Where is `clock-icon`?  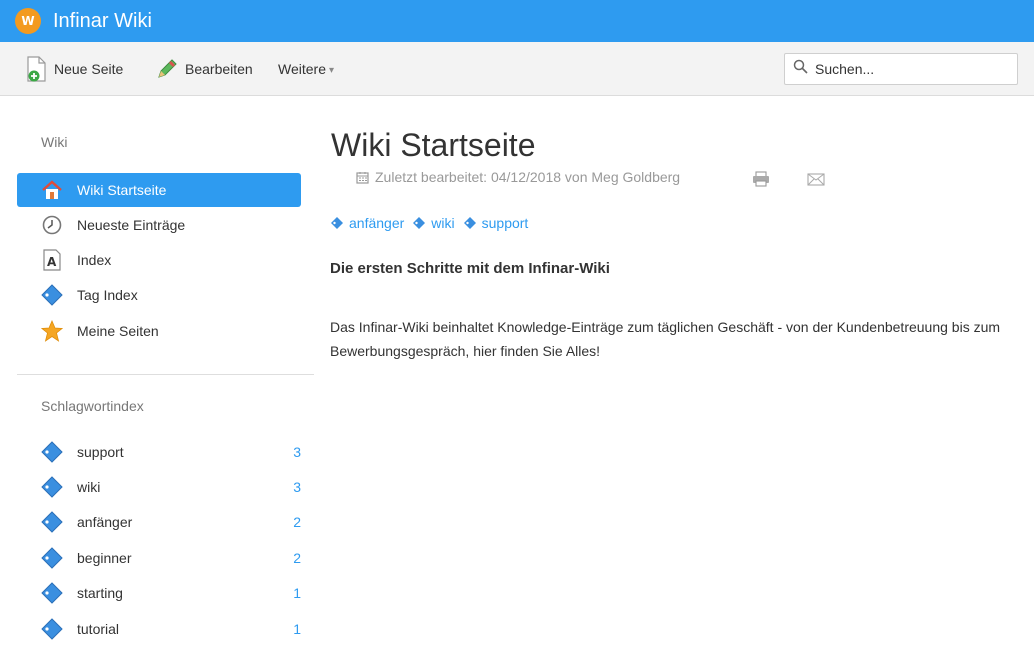
clock-icon is located at coordinates (52, 225).